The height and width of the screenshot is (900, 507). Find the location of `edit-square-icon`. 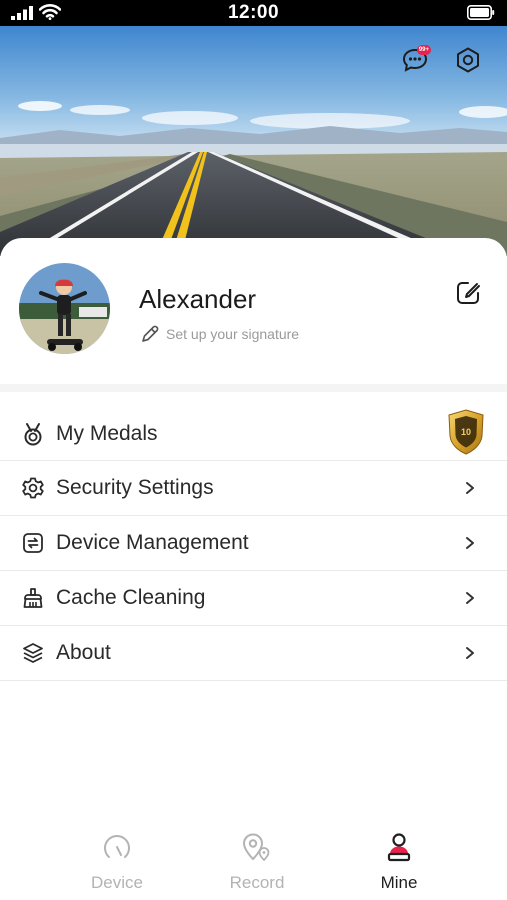

edit-square-icon is located at coordinates (468, 293).